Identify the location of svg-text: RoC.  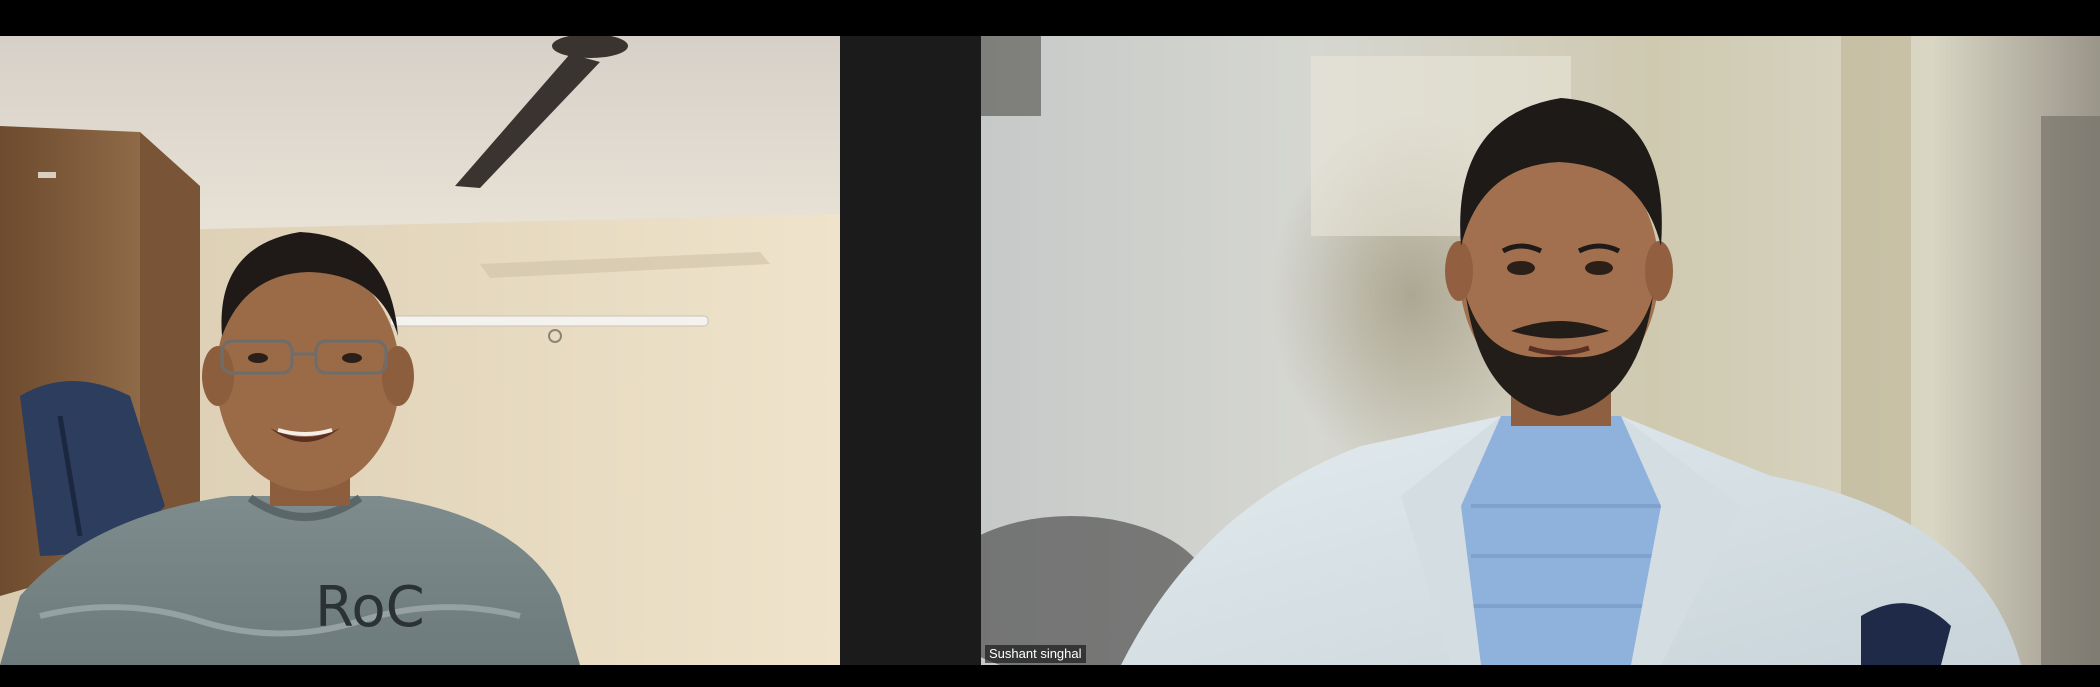
(370, 607).